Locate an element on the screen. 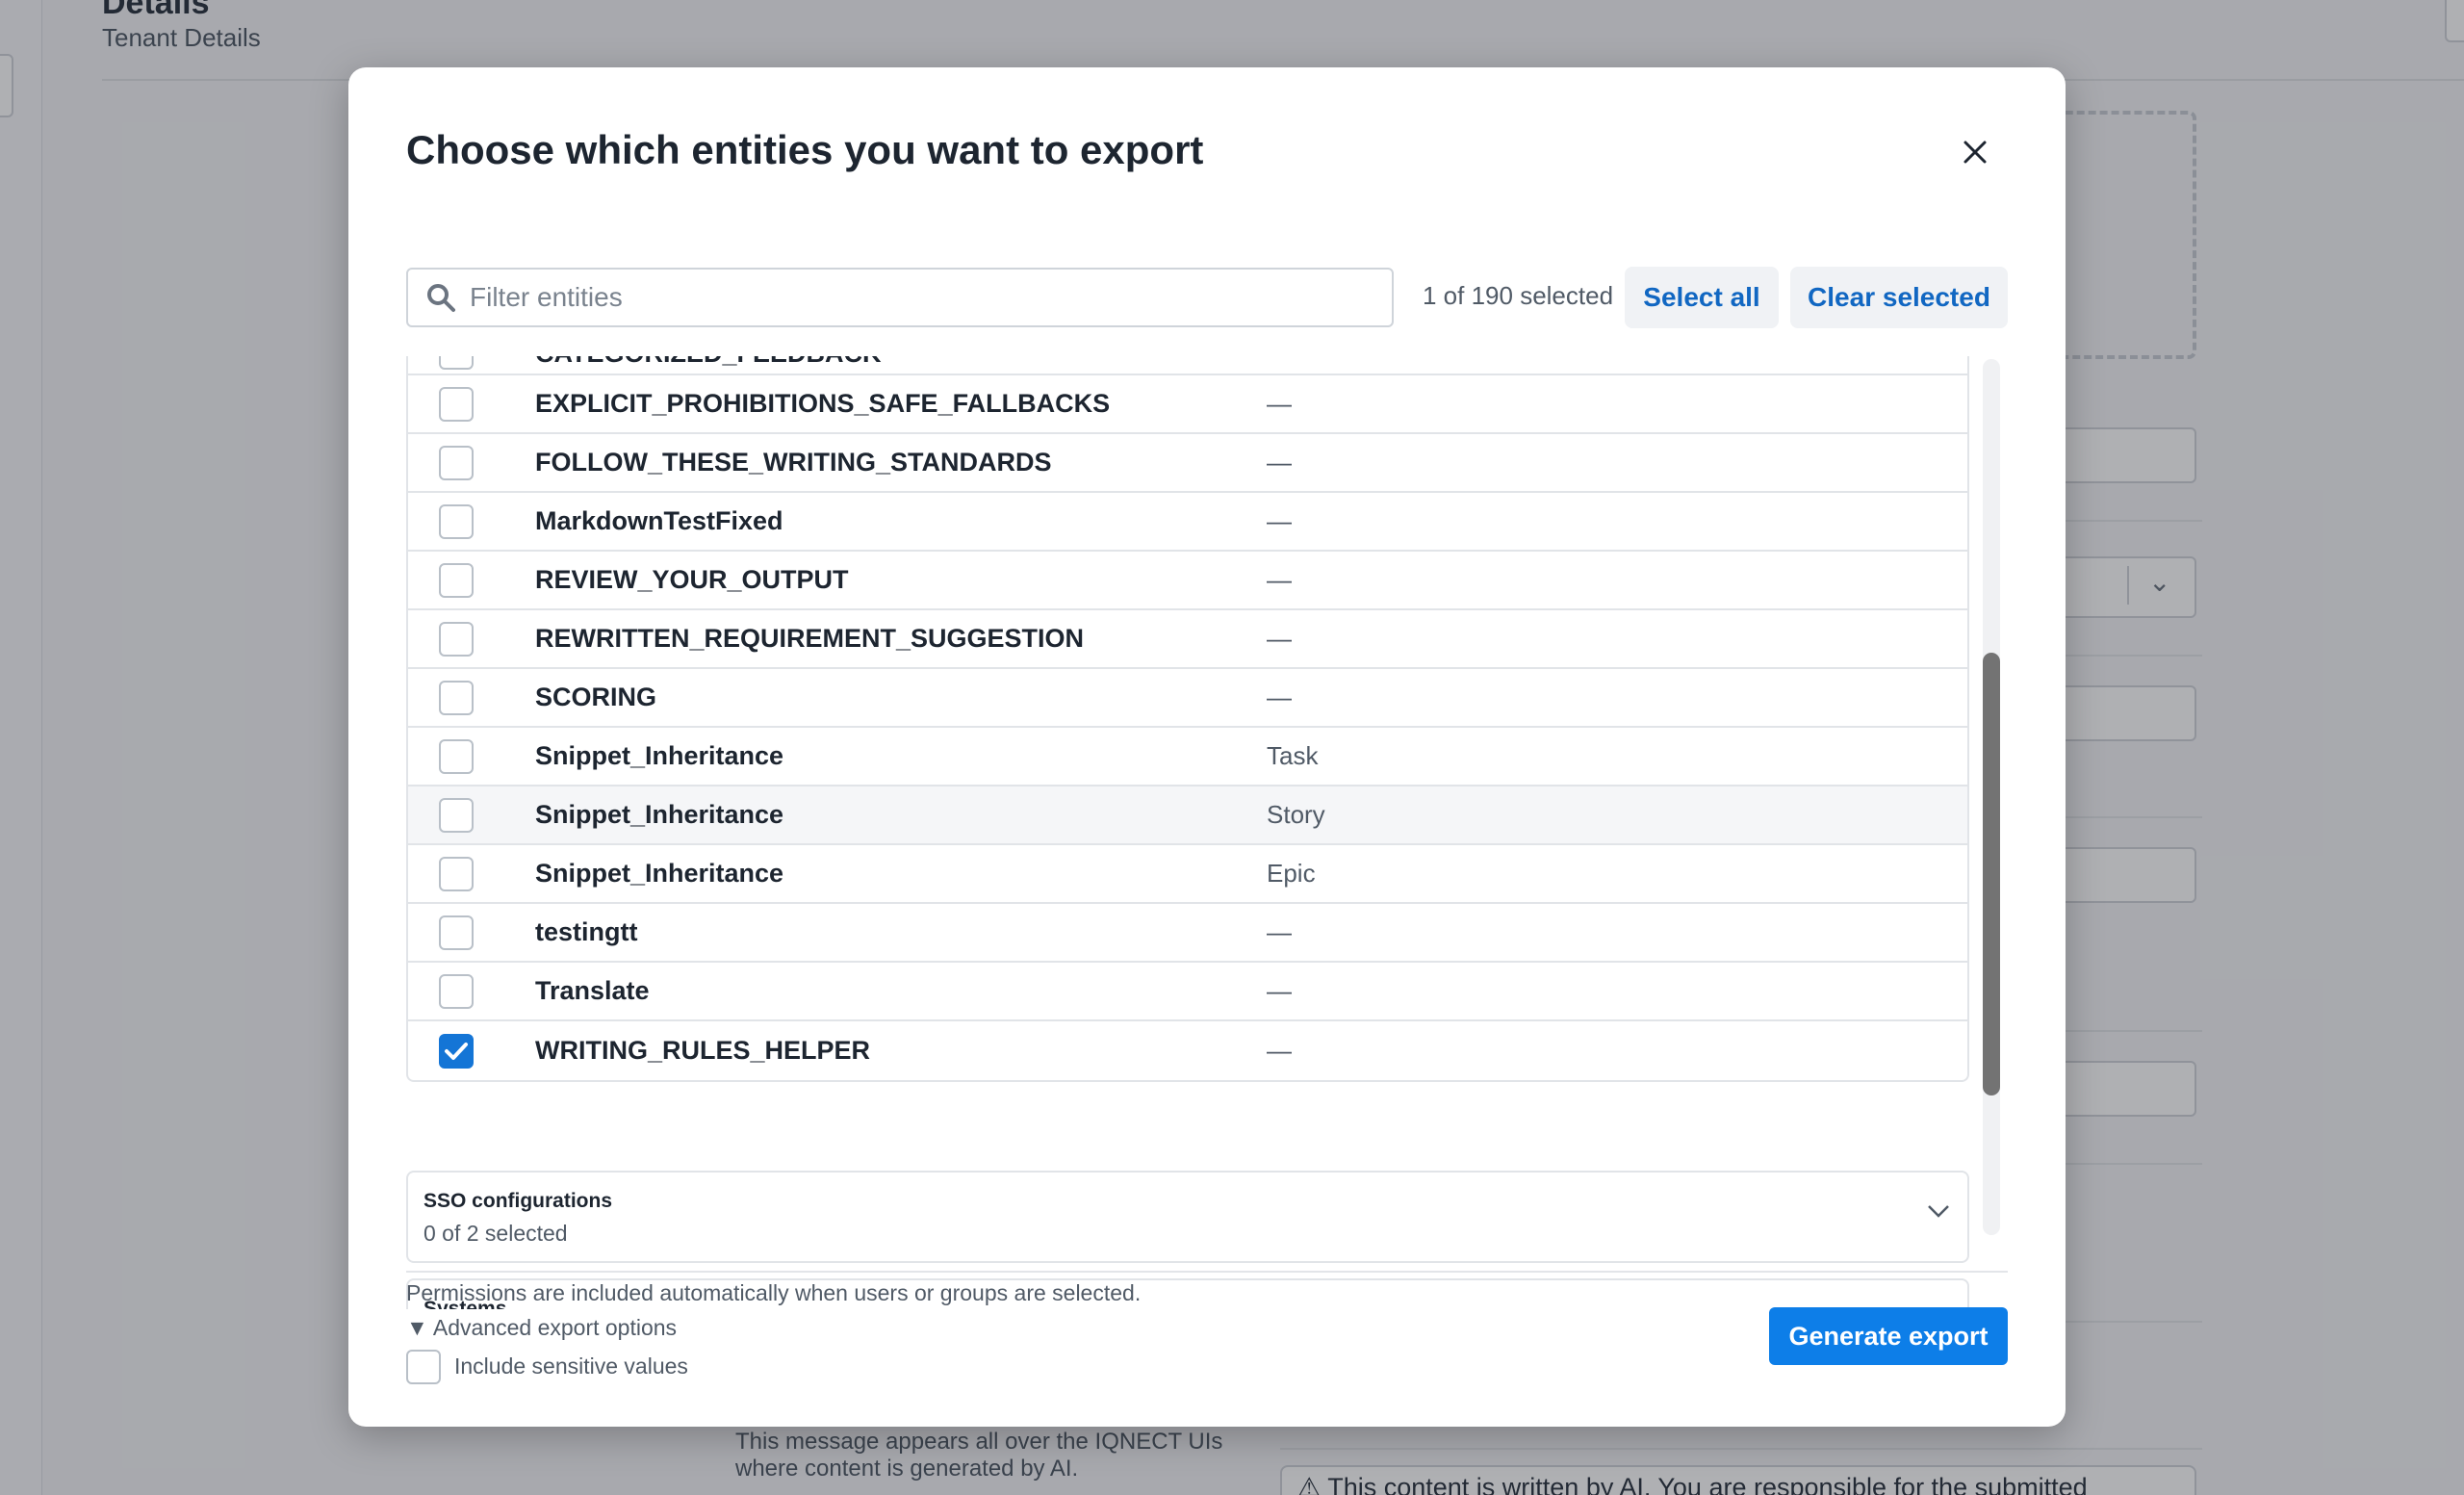  table-row: testingtt — is located at coordinates (1187, 933).